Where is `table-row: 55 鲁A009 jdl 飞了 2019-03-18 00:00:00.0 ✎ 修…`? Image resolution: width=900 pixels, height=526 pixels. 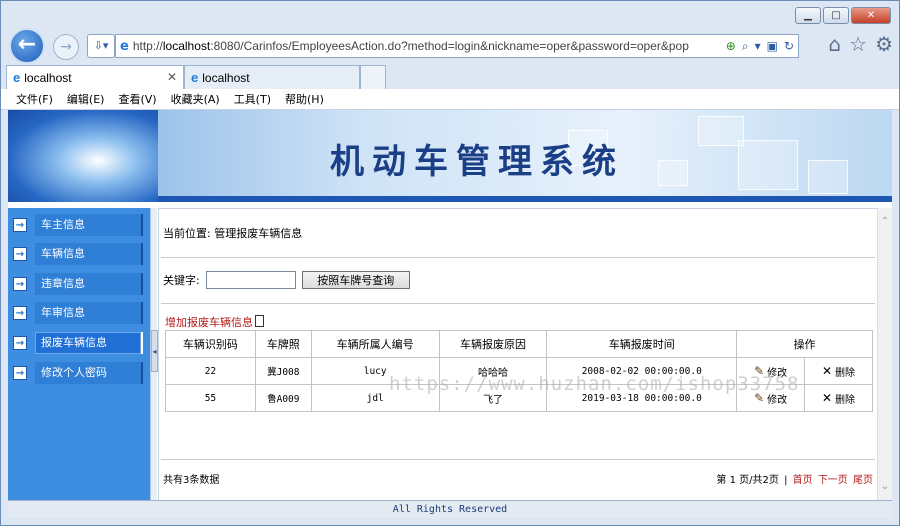
table-row: 55 鲁A009 jdl 飞了 2019-03-18 00:00:00.0 ✎ 修… is located at coordinates (519, 398).